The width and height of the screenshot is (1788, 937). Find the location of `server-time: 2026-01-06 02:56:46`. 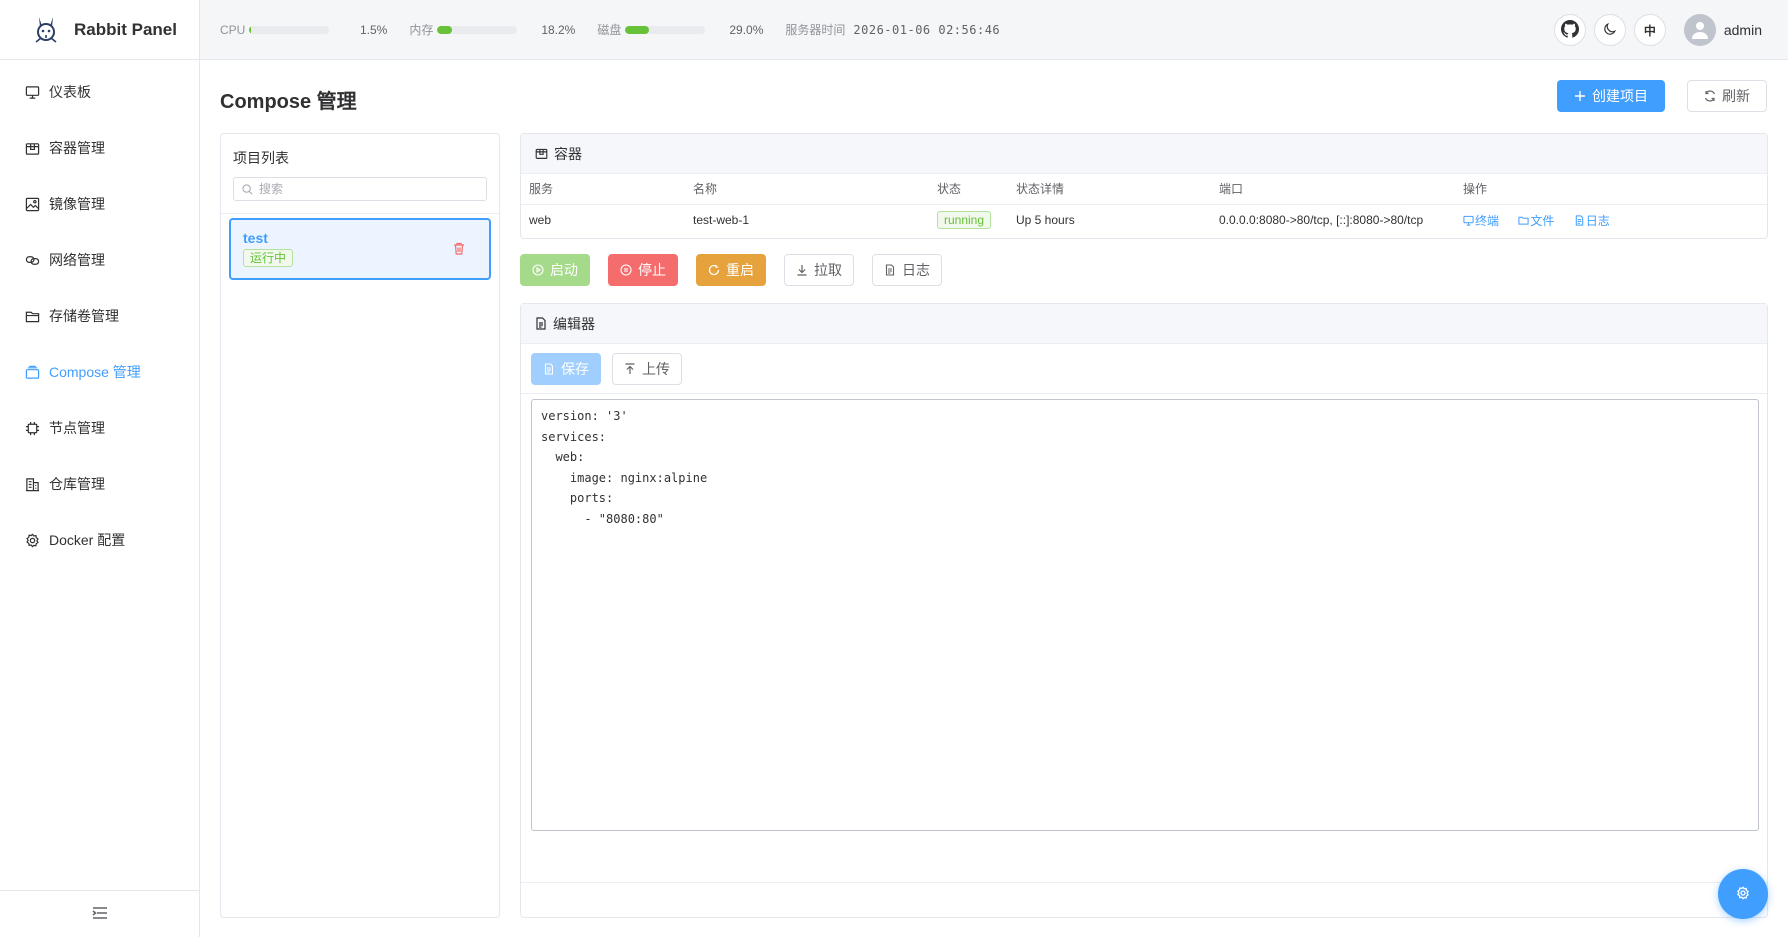

server-time: 2026-01-06 02:56:46 is located at coordinates (927, 29).